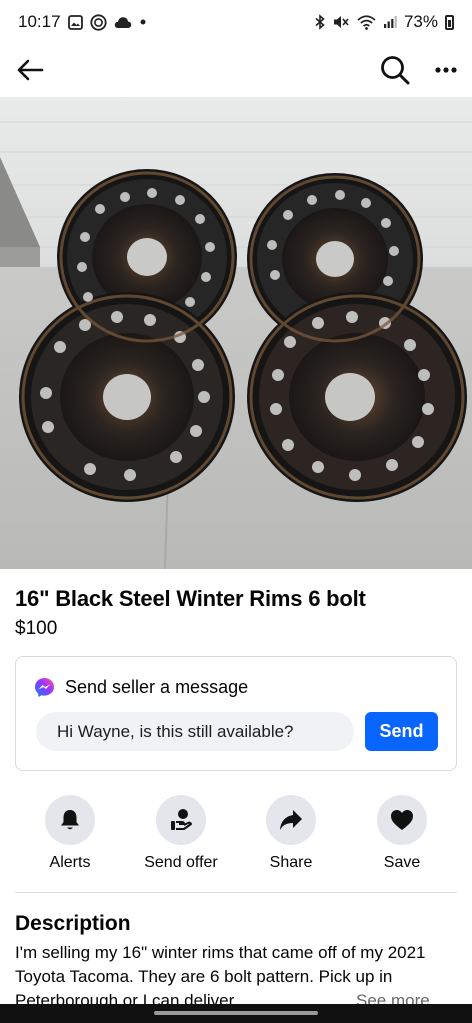  I want to click on send-offer-action: Send offer, so click(181, 833).